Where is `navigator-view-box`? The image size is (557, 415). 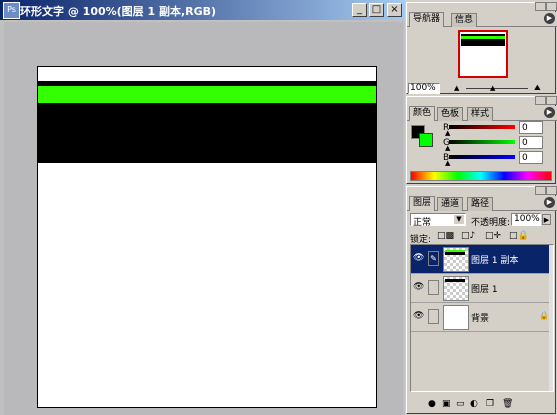
navigator-view-box is located at coordinates (483, 54).